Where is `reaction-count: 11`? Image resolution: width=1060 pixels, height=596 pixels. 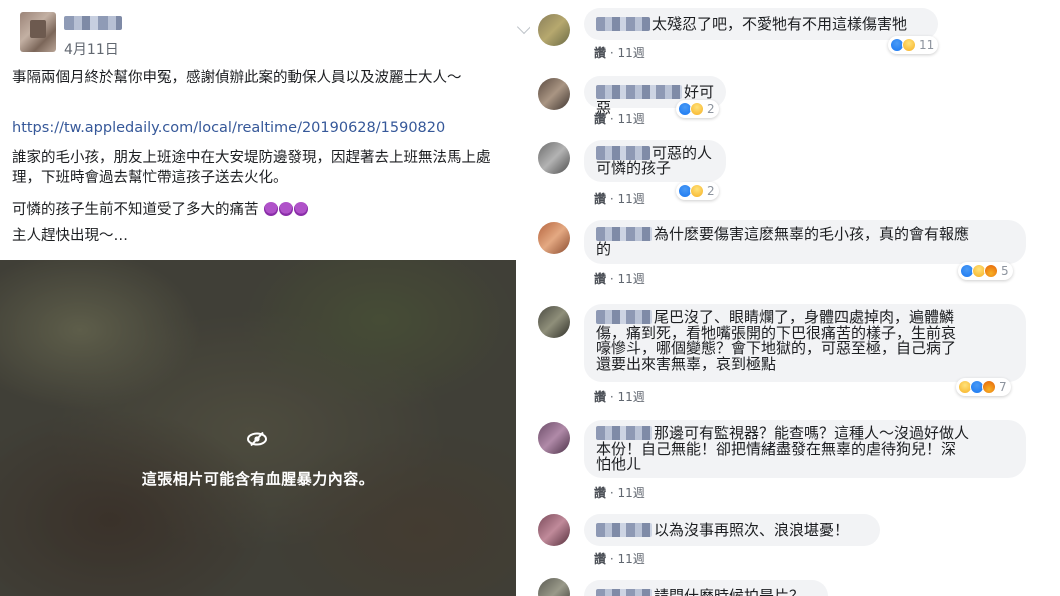 reaction-count: 11 is located at coordinates (927, 45).